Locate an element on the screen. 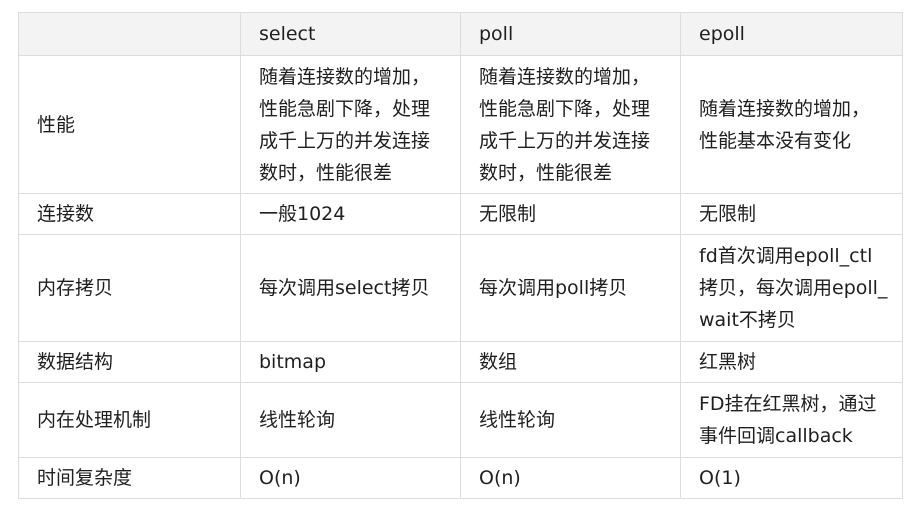 This screenshot has width=910, height=516. row-label: 连接数 is located at coordinates (129, 214).